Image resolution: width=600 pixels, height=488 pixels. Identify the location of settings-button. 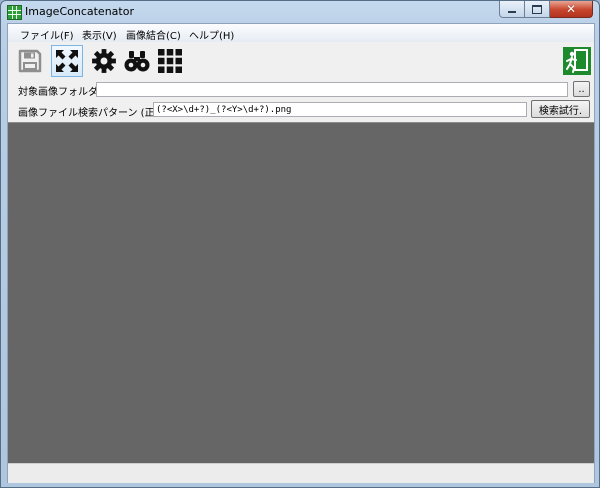
(104, 61).